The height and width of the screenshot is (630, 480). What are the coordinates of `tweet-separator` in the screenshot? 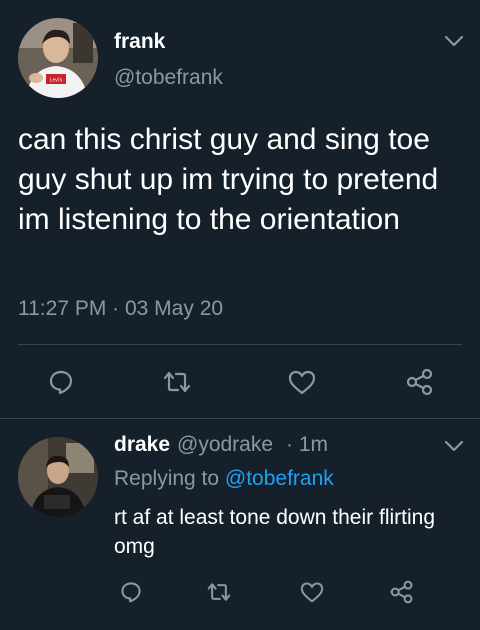 It's located at (240, 418).